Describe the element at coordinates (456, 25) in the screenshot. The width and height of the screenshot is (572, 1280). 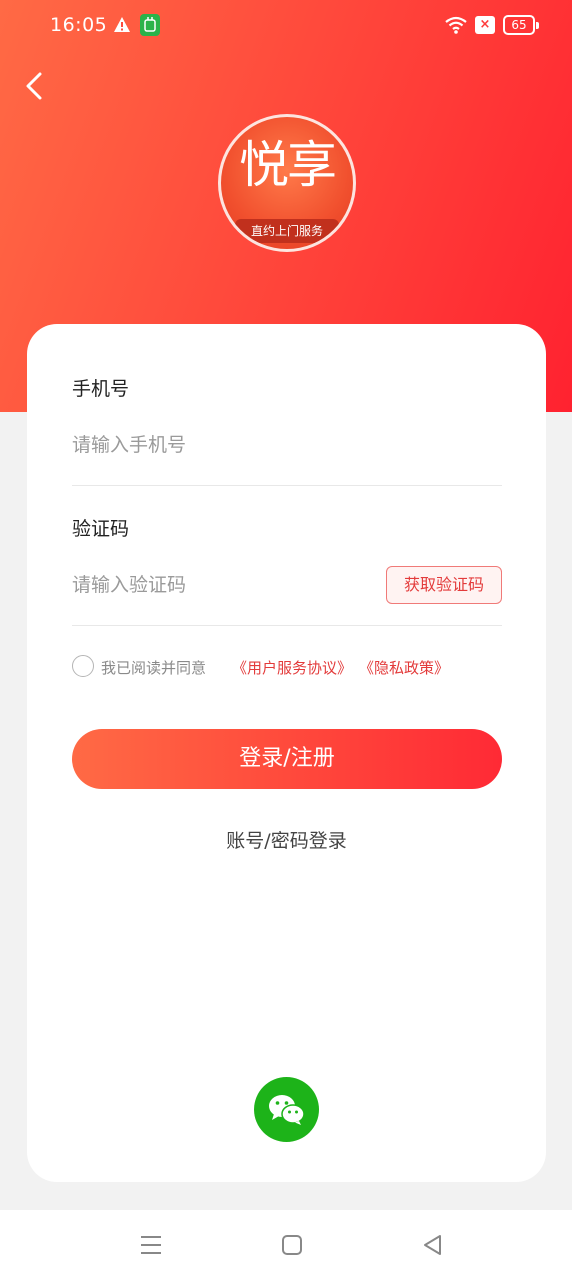
I see `wifi-icon` at that location.